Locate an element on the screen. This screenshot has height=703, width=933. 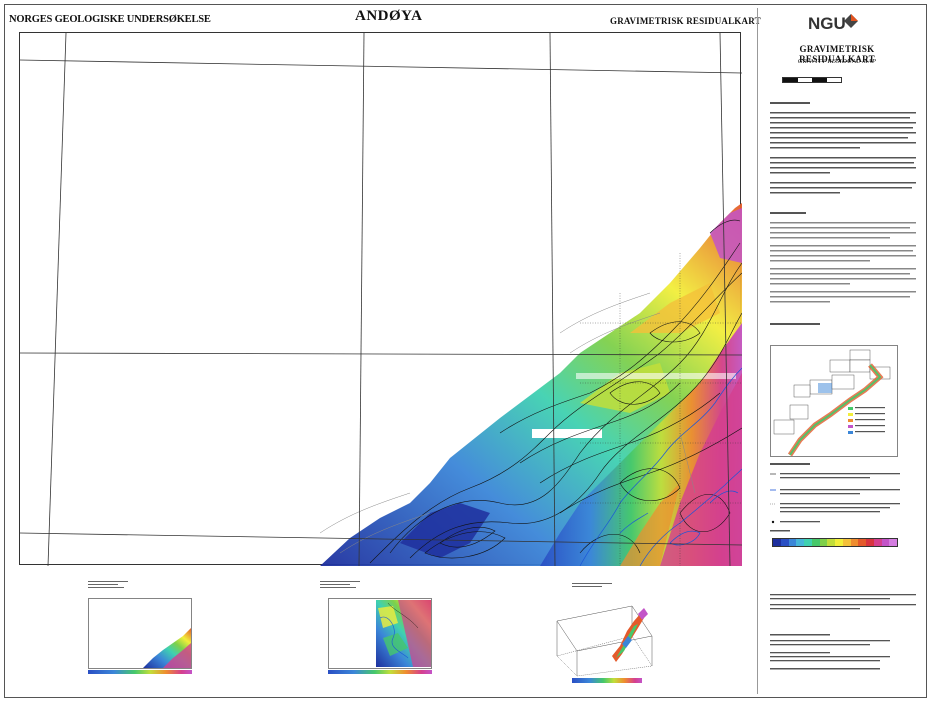
panel-subtitle: GRAVITY RESIDUAL MAP is located at coordinates (837, 61).